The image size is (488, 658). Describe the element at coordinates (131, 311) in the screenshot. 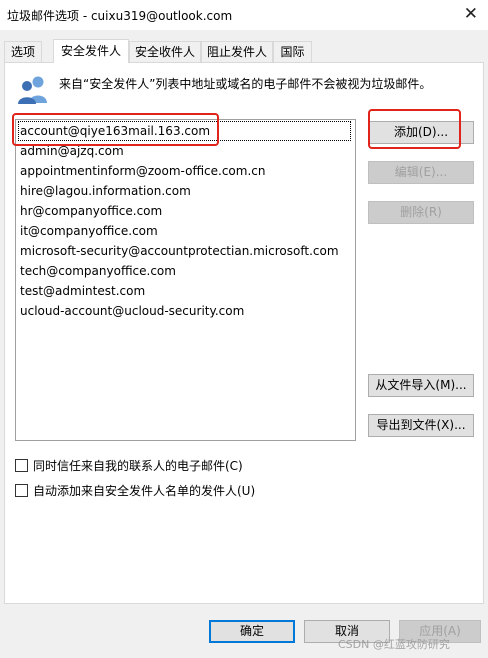

I see `list-item: ucloud-account@ucloud-security.com` at that location.